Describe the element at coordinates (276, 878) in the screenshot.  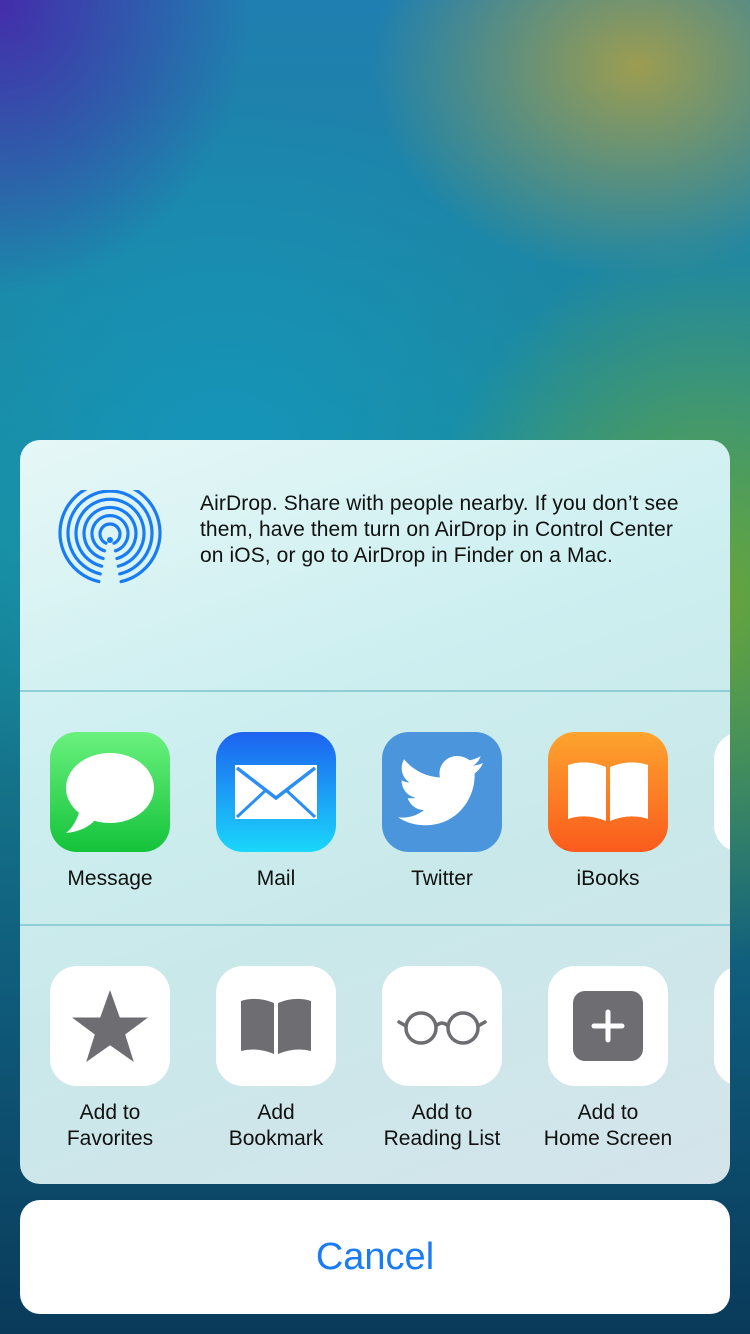
I see `app-label: Mail` at that location.